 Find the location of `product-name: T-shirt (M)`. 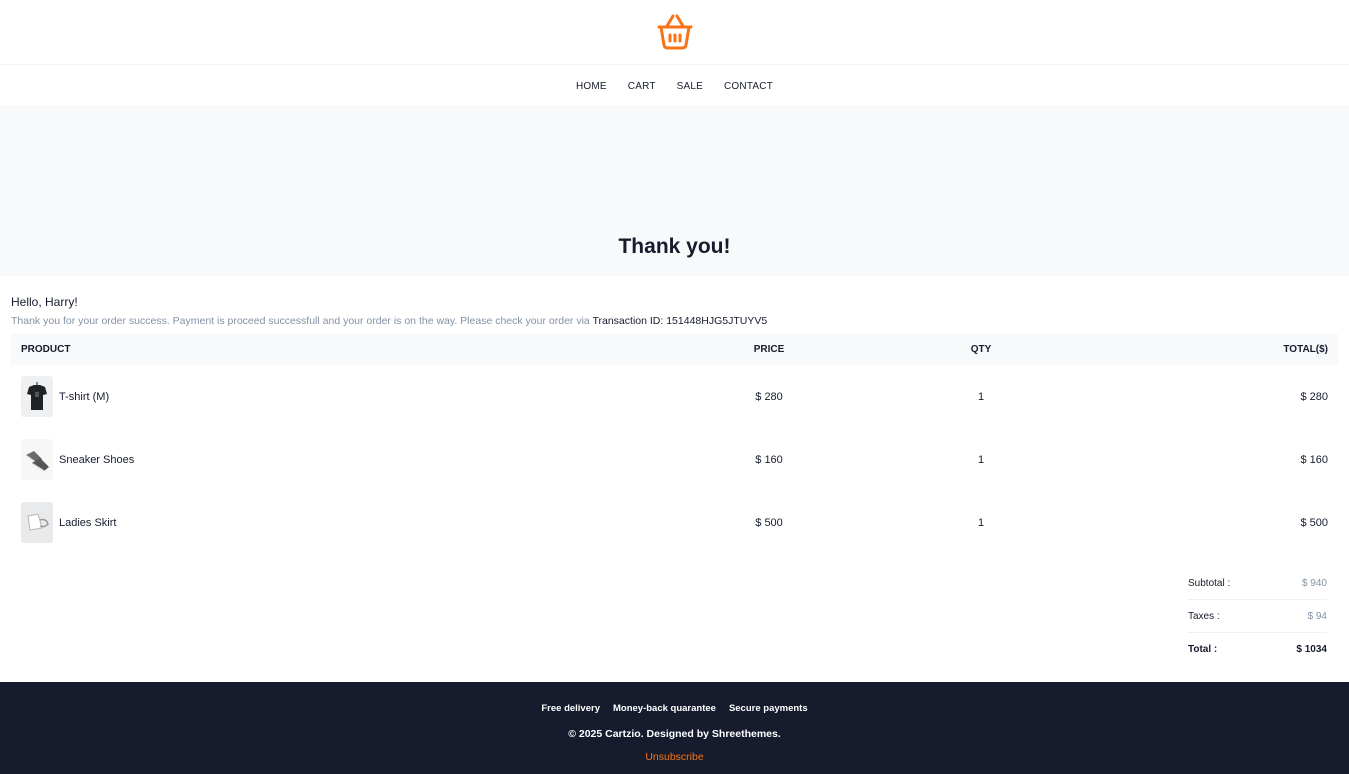

product-name: T-shirt (M) is located at coordinates (84, 396).